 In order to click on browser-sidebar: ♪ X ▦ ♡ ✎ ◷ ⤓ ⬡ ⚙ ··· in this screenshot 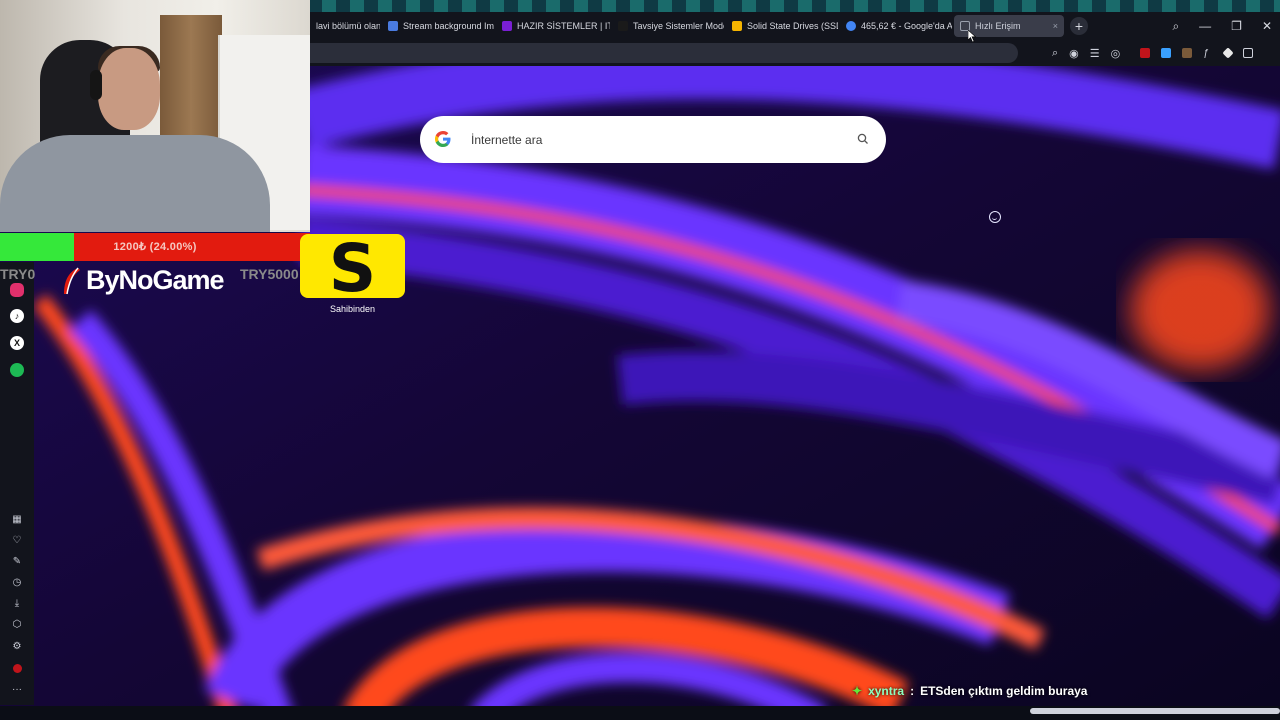, I will do `click(17, 483)`.